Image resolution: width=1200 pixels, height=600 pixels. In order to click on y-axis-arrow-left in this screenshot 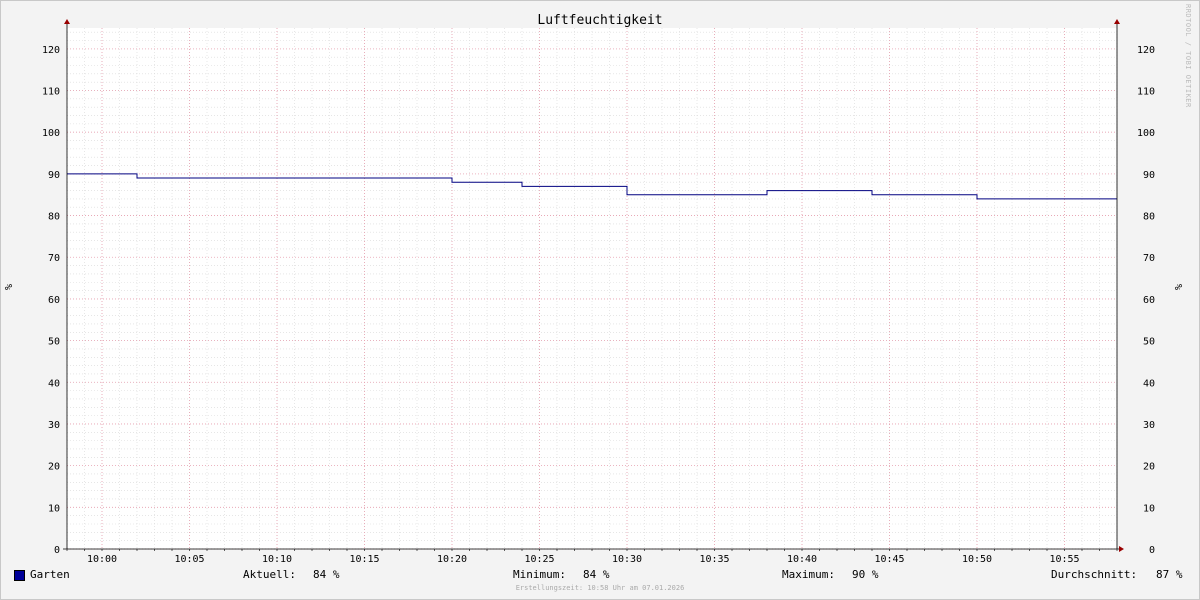, I will do `click(67, 21)`.